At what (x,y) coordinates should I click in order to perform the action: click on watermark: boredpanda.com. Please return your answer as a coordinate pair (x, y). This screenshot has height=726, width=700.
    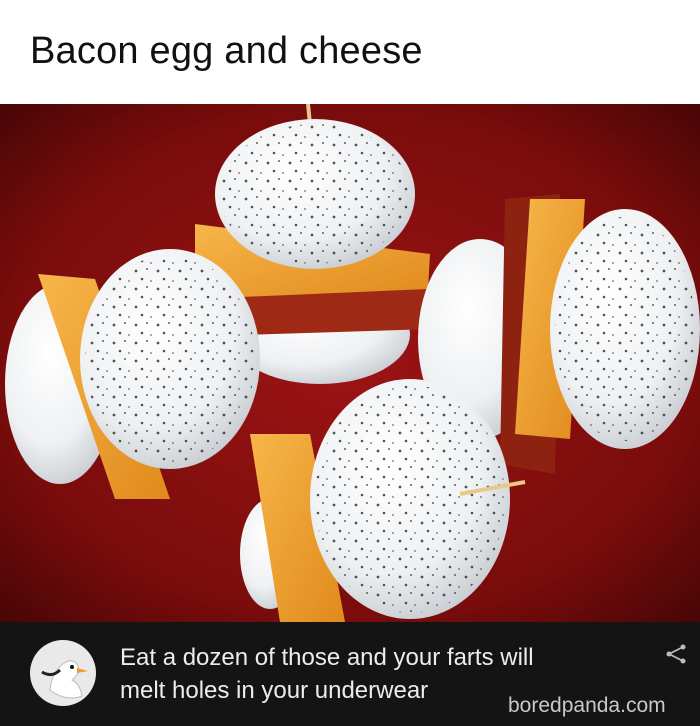
    Looking at the image, I should click on (587, 705).